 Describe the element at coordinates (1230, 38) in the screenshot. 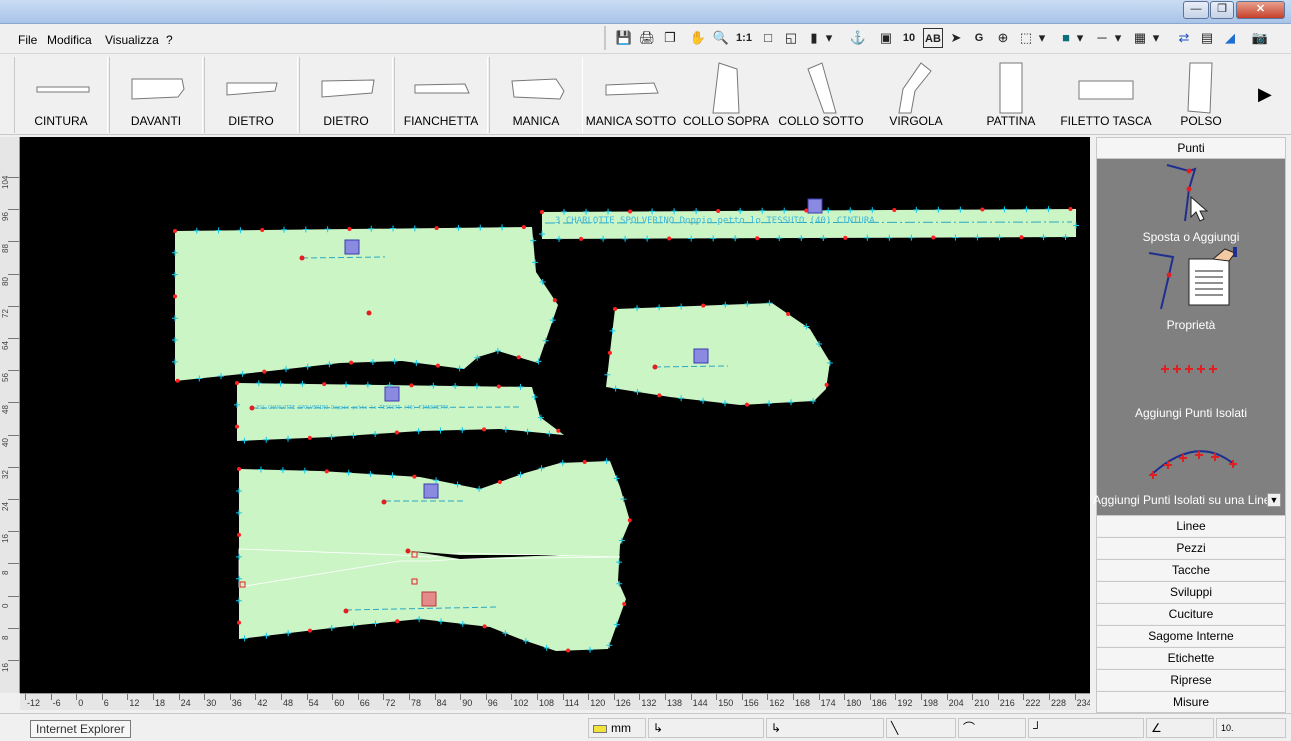

I see `set-square-icon: ◢` at that location.